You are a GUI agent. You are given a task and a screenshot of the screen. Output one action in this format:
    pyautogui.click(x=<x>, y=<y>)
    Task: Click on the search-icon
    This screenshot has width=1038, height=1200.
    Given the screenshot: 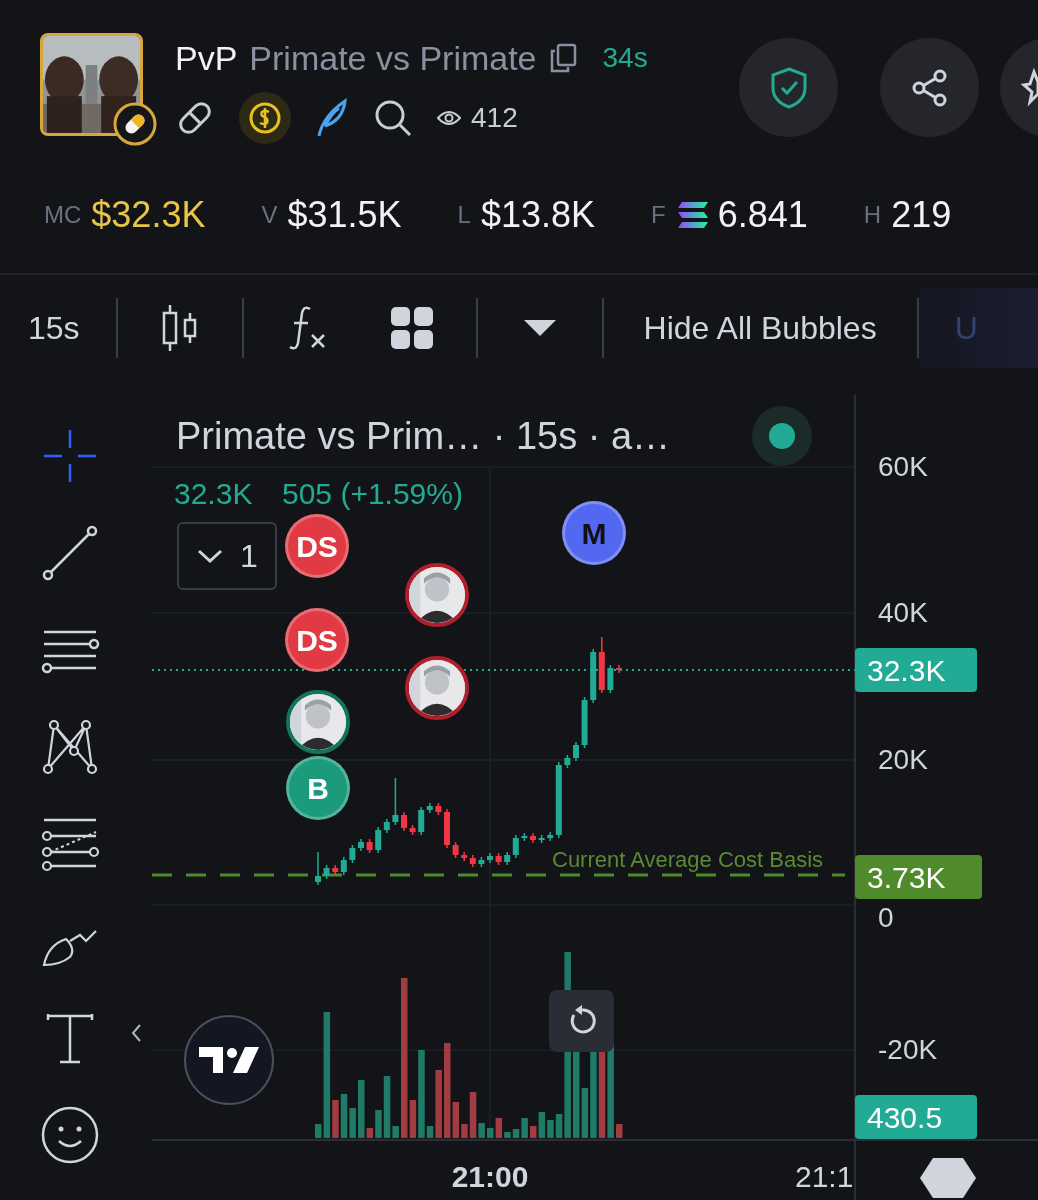 What is the action you would take?
    pyautogui.click(x=393, y=118)
    